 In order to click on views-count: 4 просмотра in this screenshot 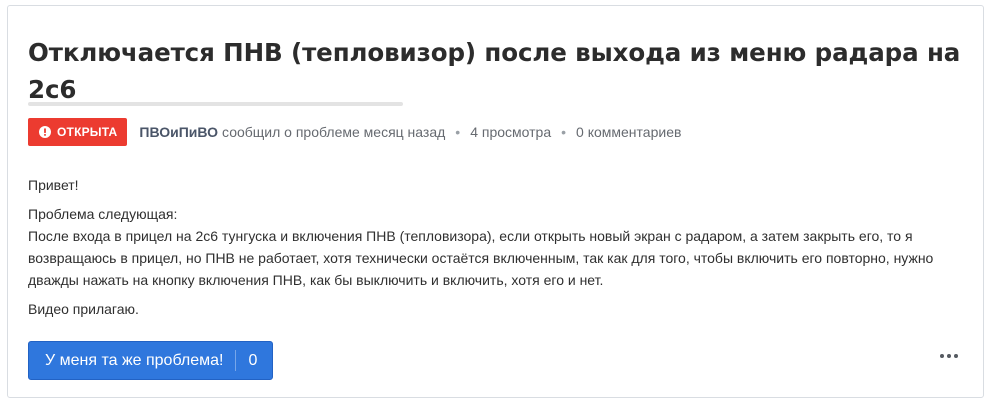, I will do `click(511, 132)`.